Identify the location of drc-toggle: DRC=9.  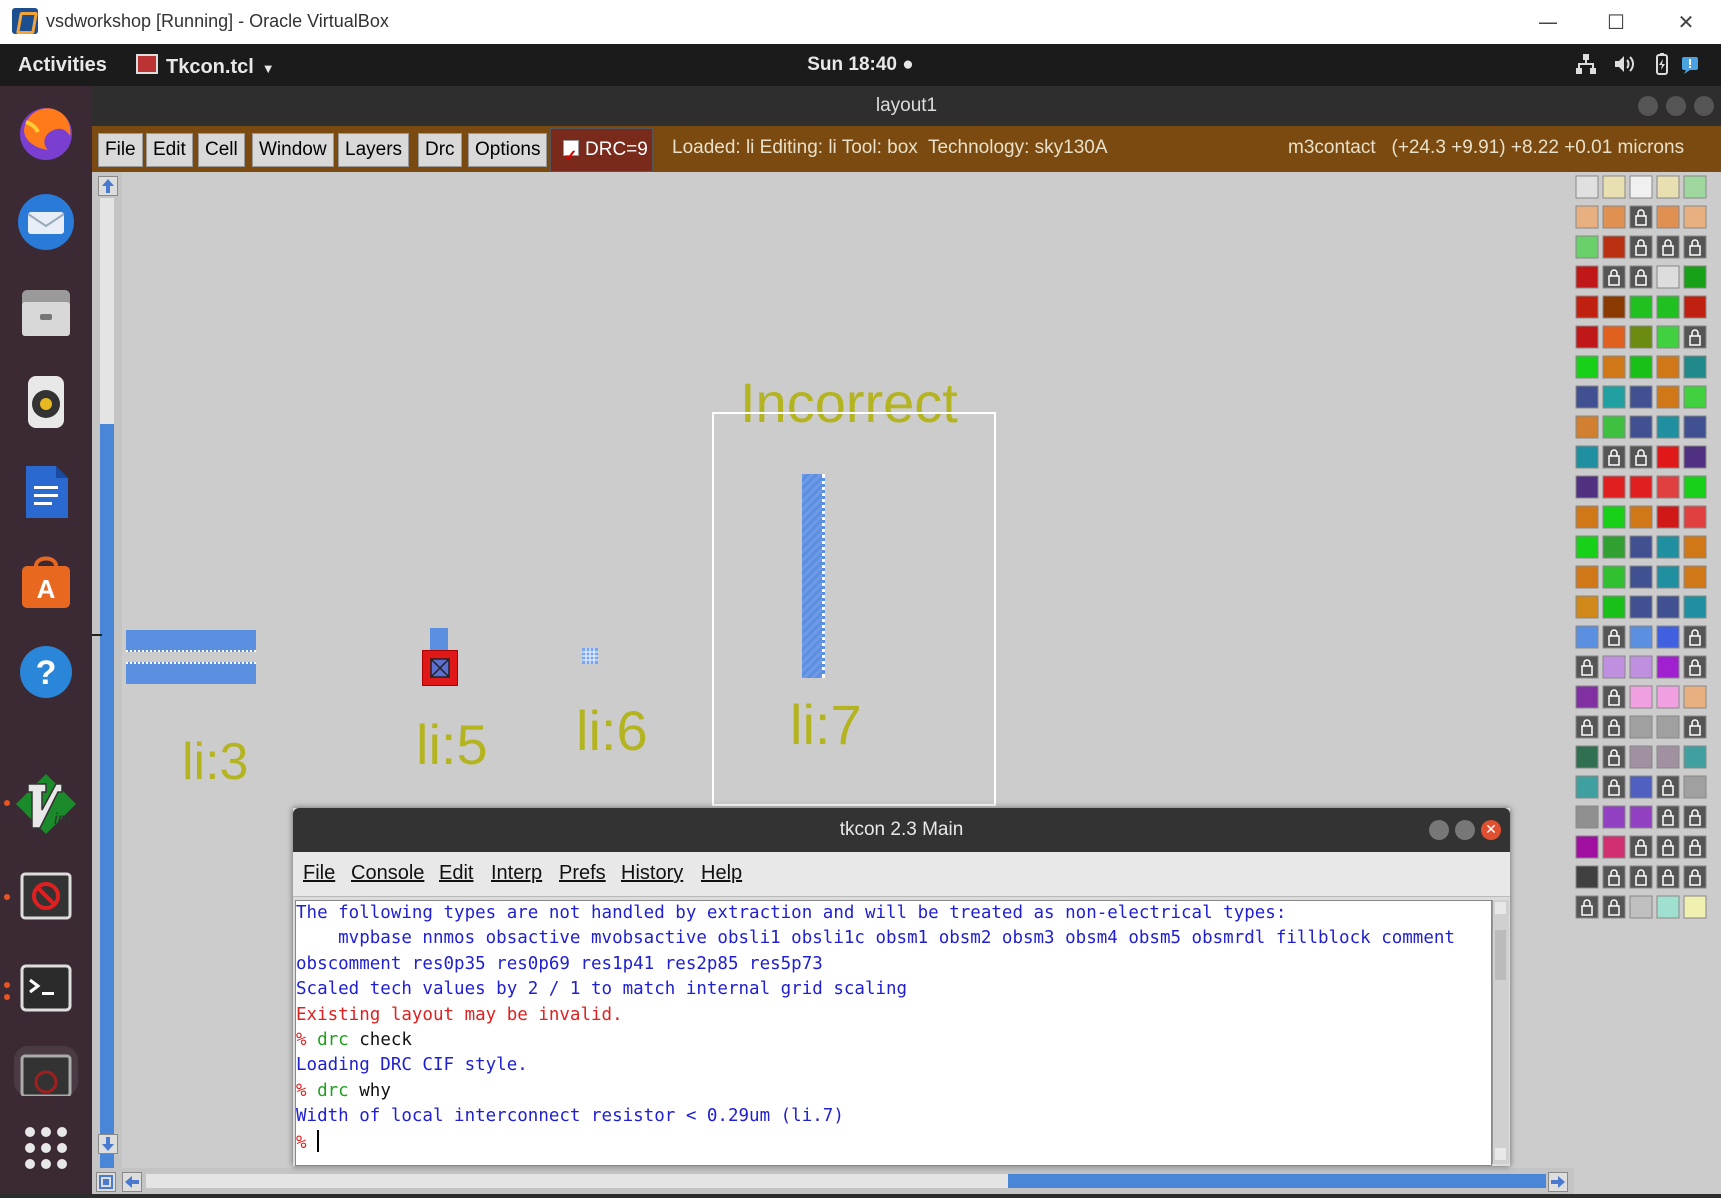
(601, 153).